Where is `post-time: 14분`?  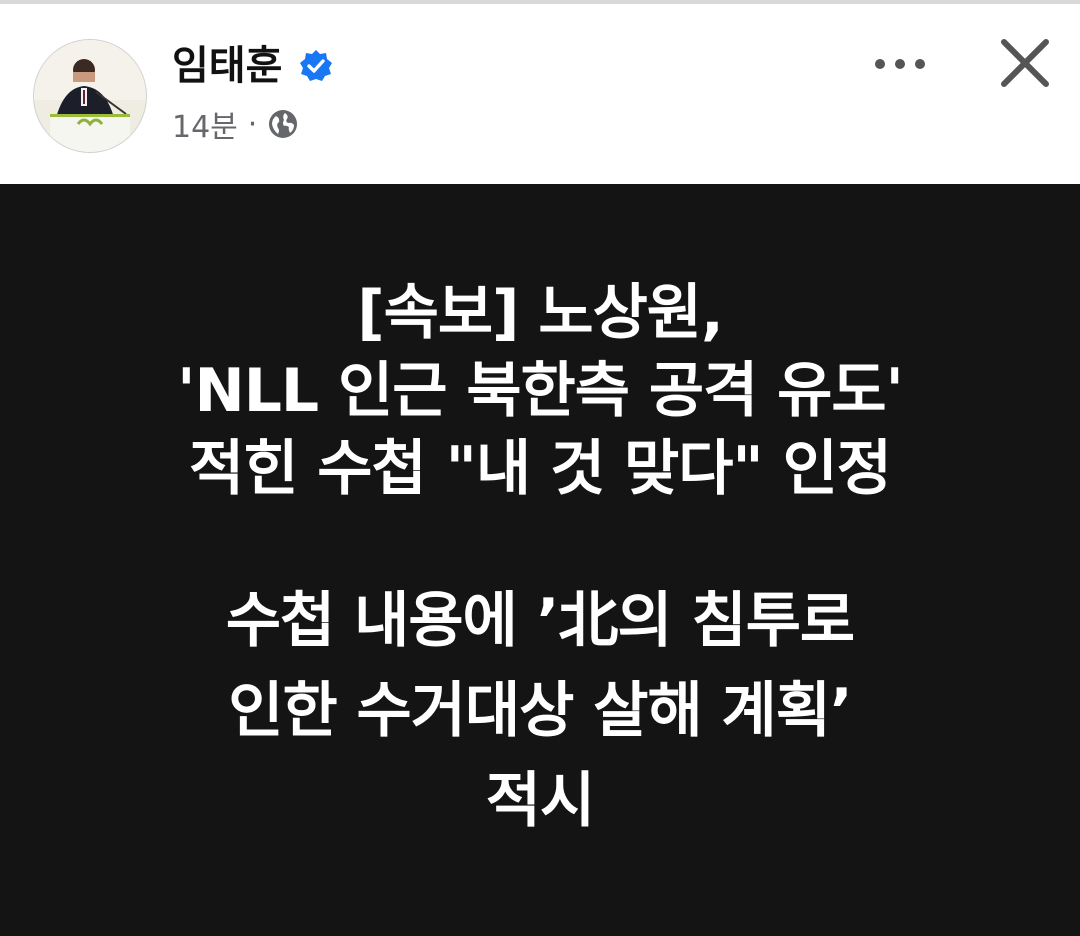
post-time: 14분 is located at coordinates (205, 124).